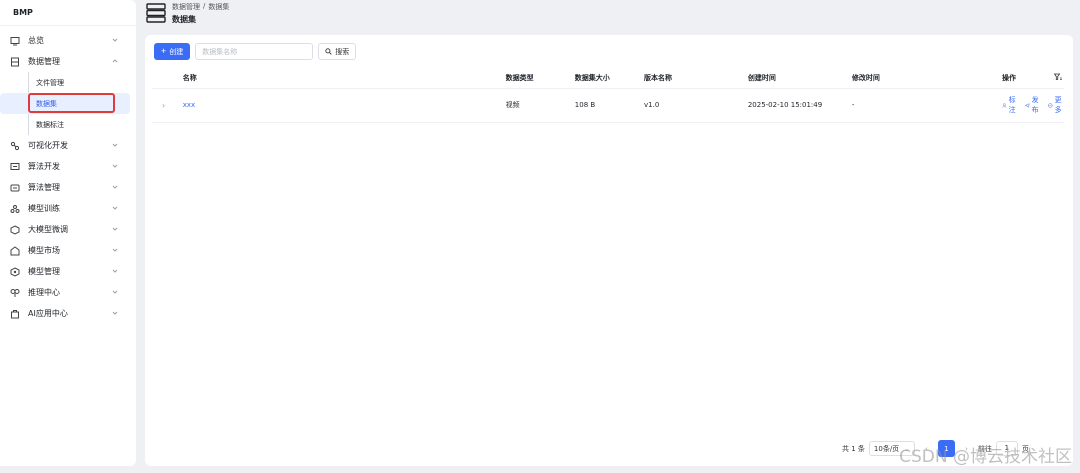 The width and height of the screenshot is (1080, 473). I want to click on cell-version: v1.0, so click(696, 105).